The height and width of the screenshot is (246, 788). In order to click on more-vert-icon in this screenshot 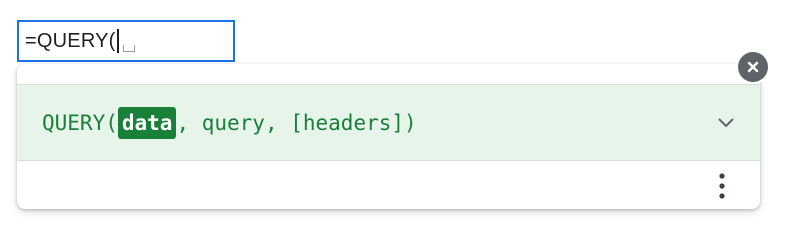, I will do `click(722, 186)`.